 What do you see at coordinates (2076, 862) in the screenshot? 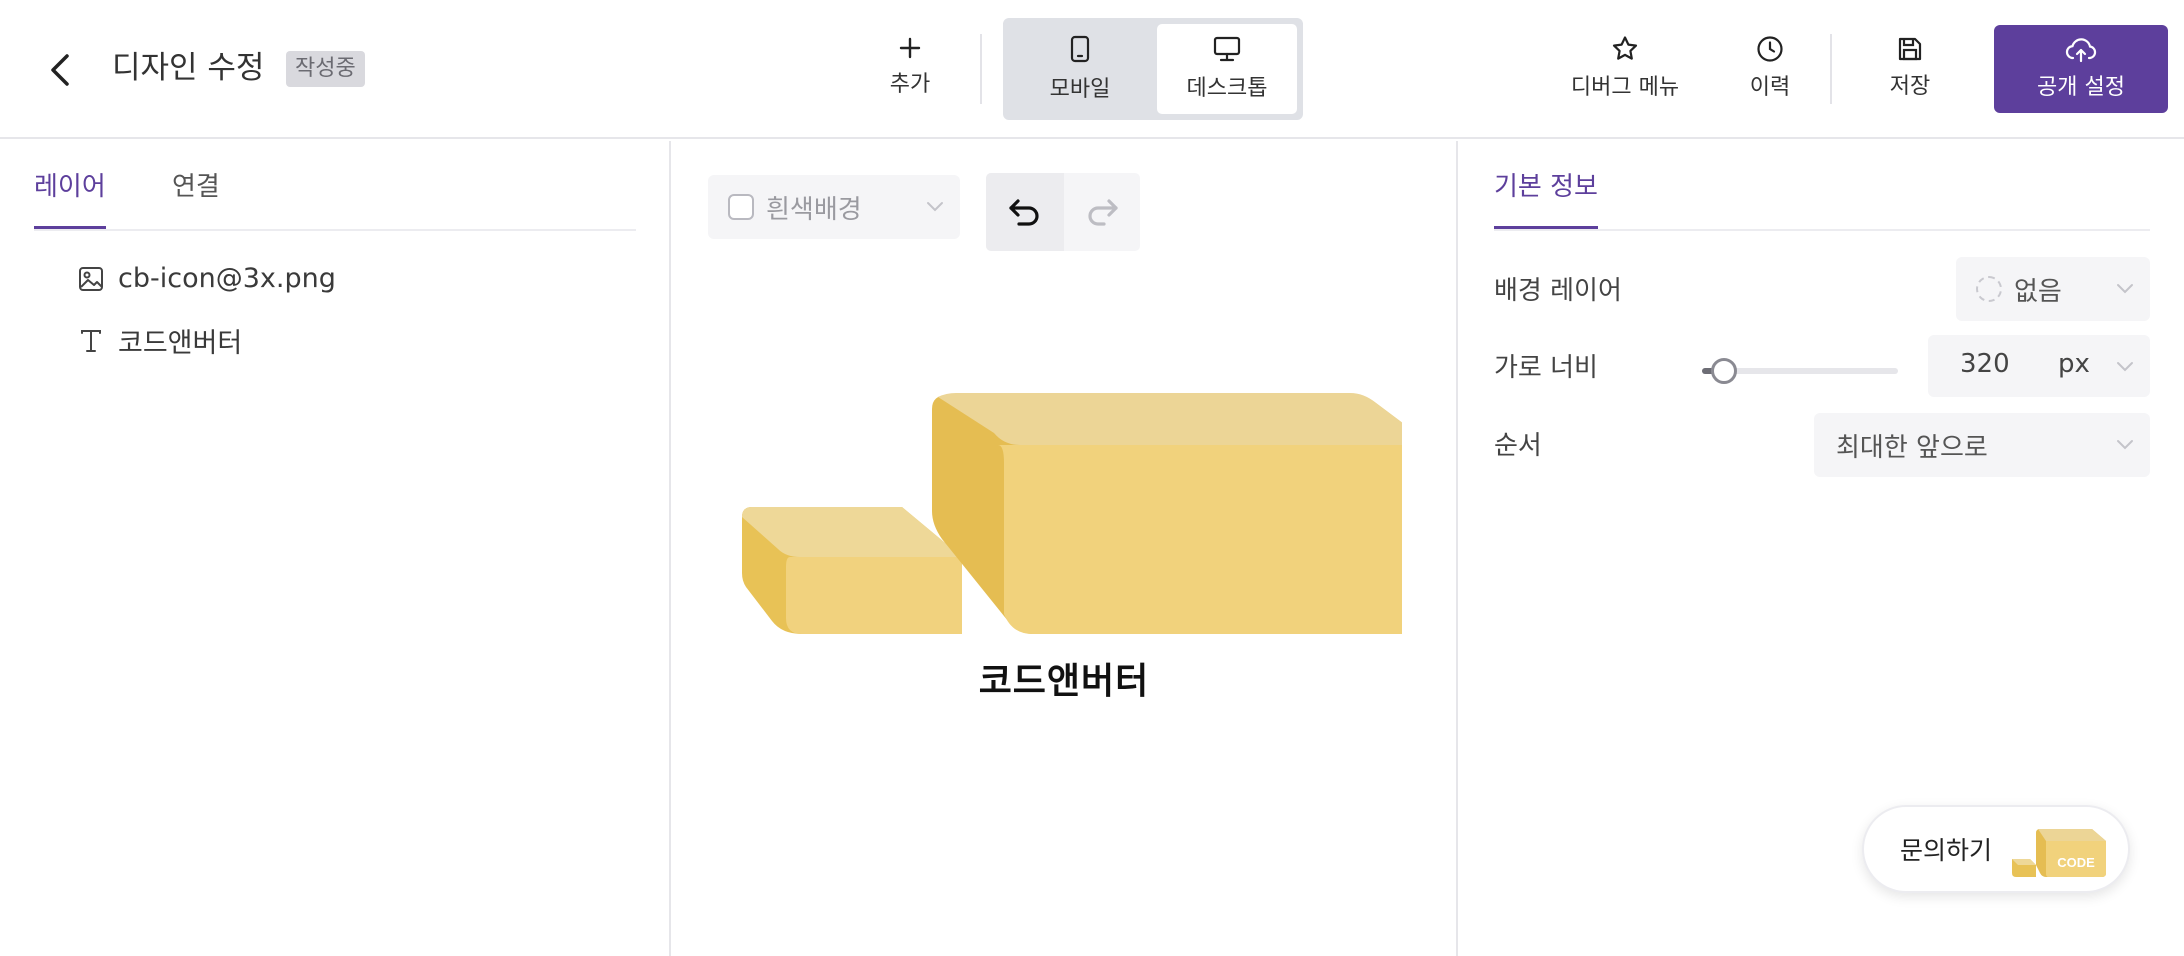
I see `svg-text: CODE` at bounding box center [2076, 862].